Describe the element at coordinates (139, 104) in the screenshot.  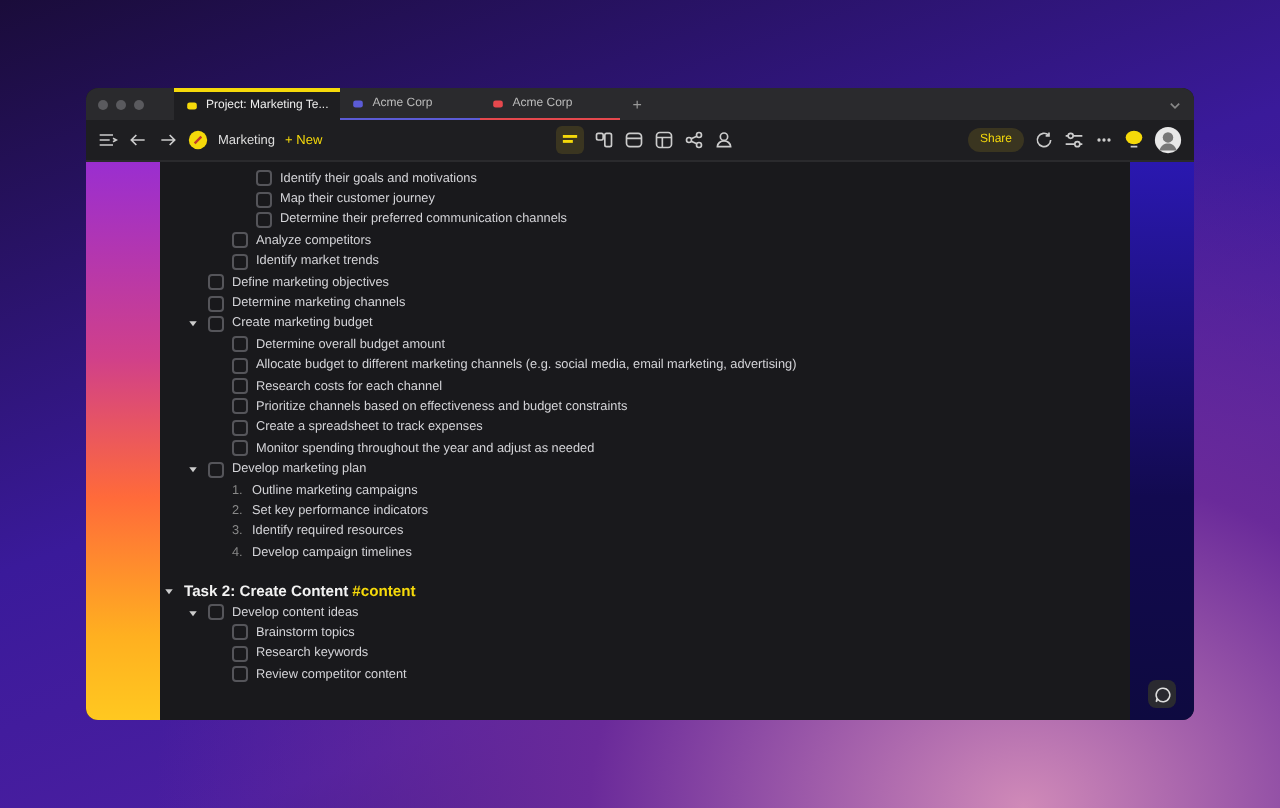
I see `zoom-dot-icon` at that location.